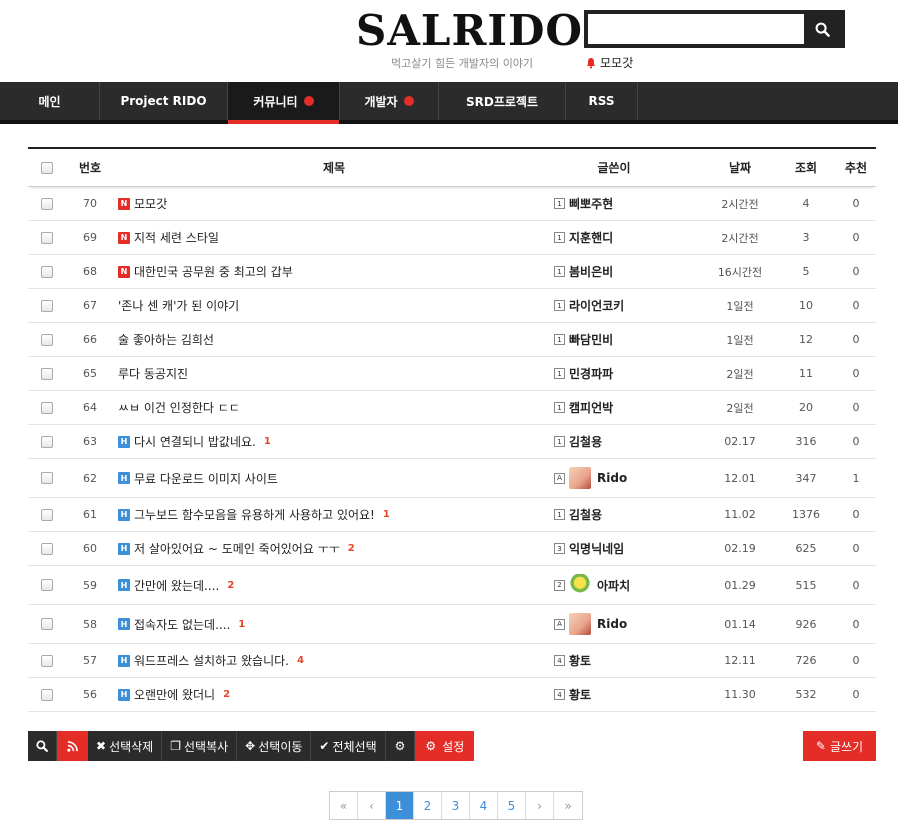 The height and width of the screenshot is (834, 898). I want to click on post-title-link: 지적 세련 스타일, so click(176, 237).